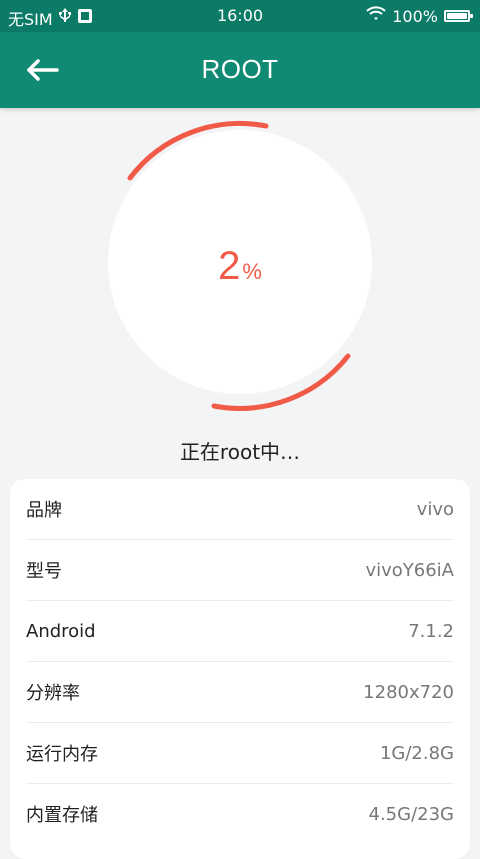  I want to click on info-label: 品牌, so click(44, 510).